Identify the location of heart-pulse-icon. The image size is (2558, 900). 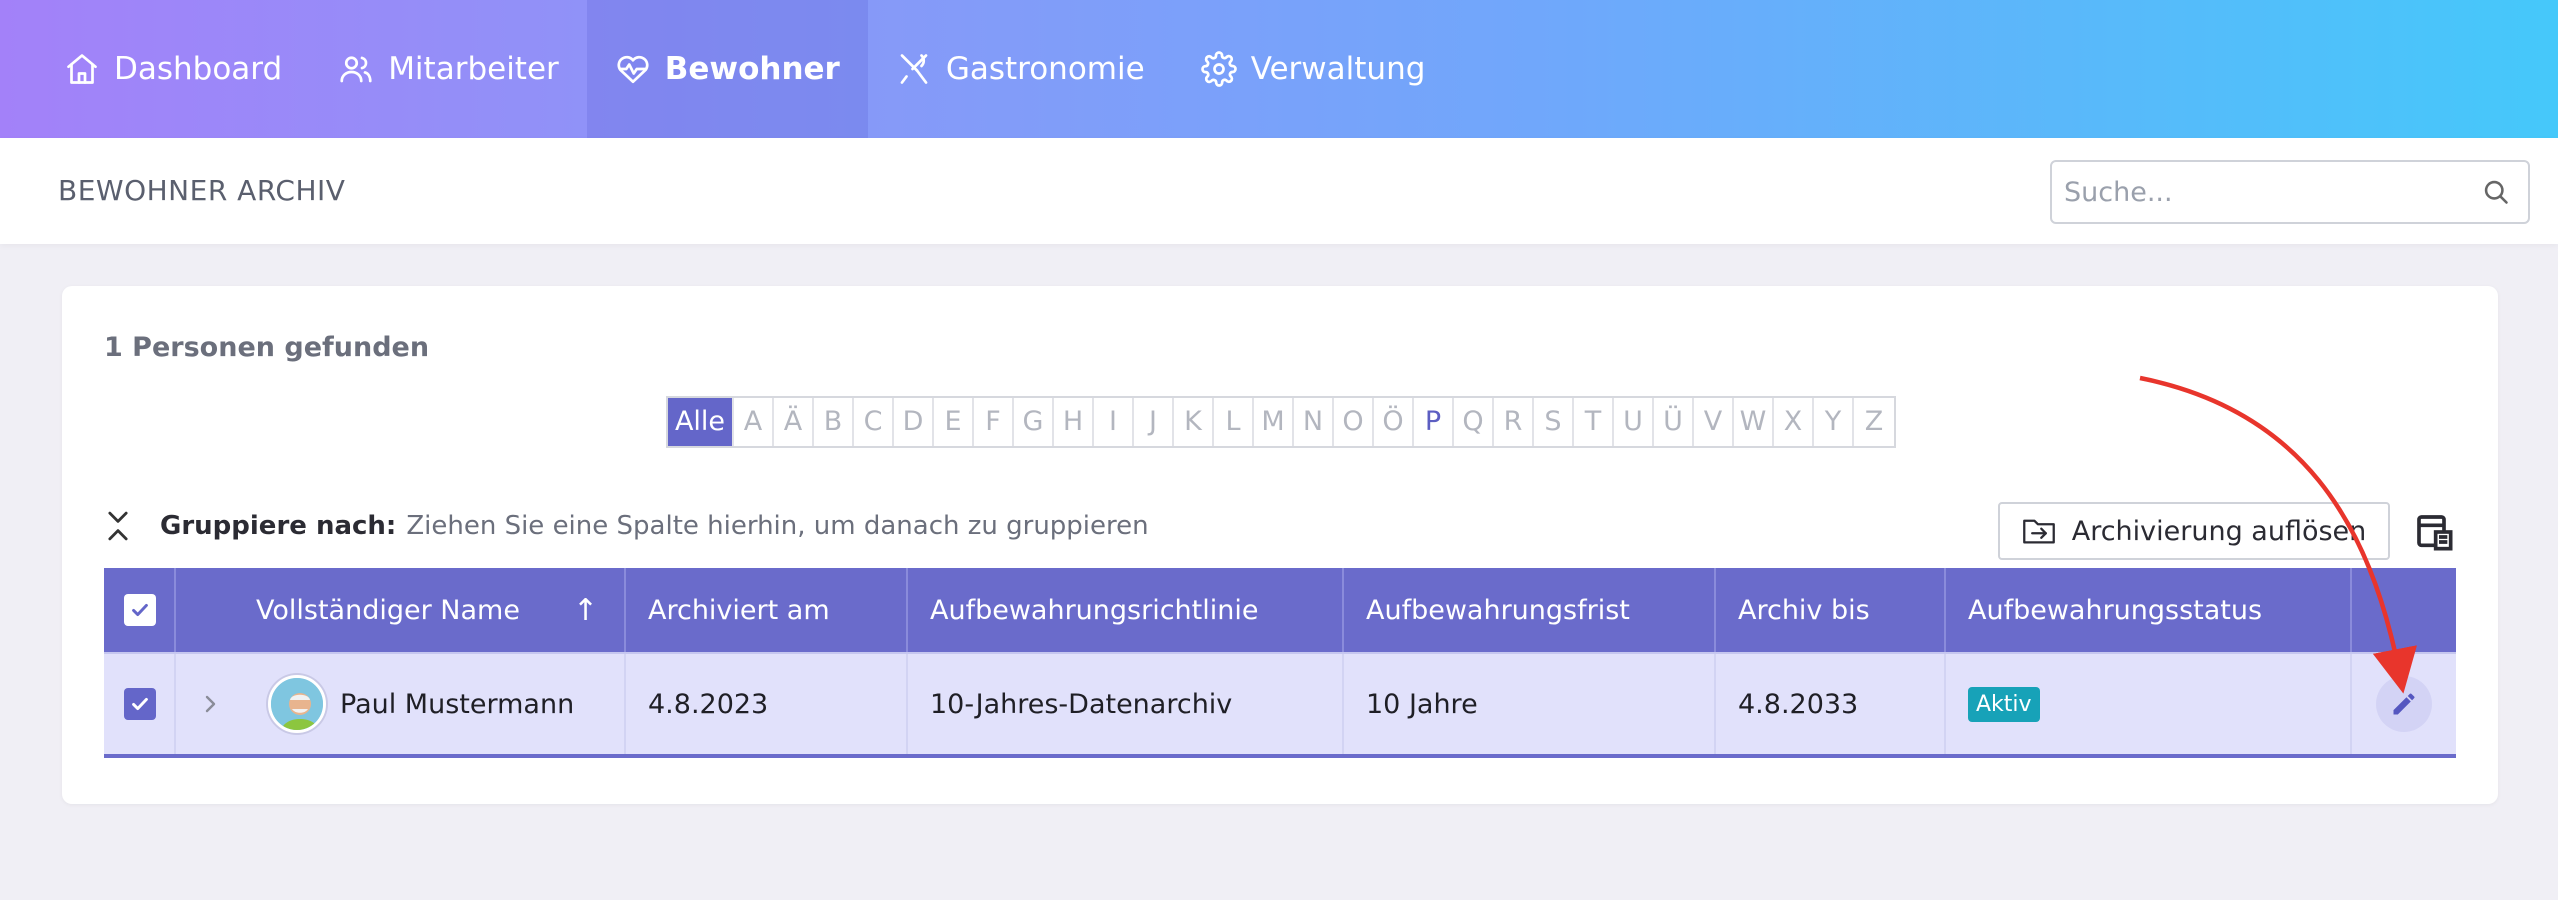
(633, 69).